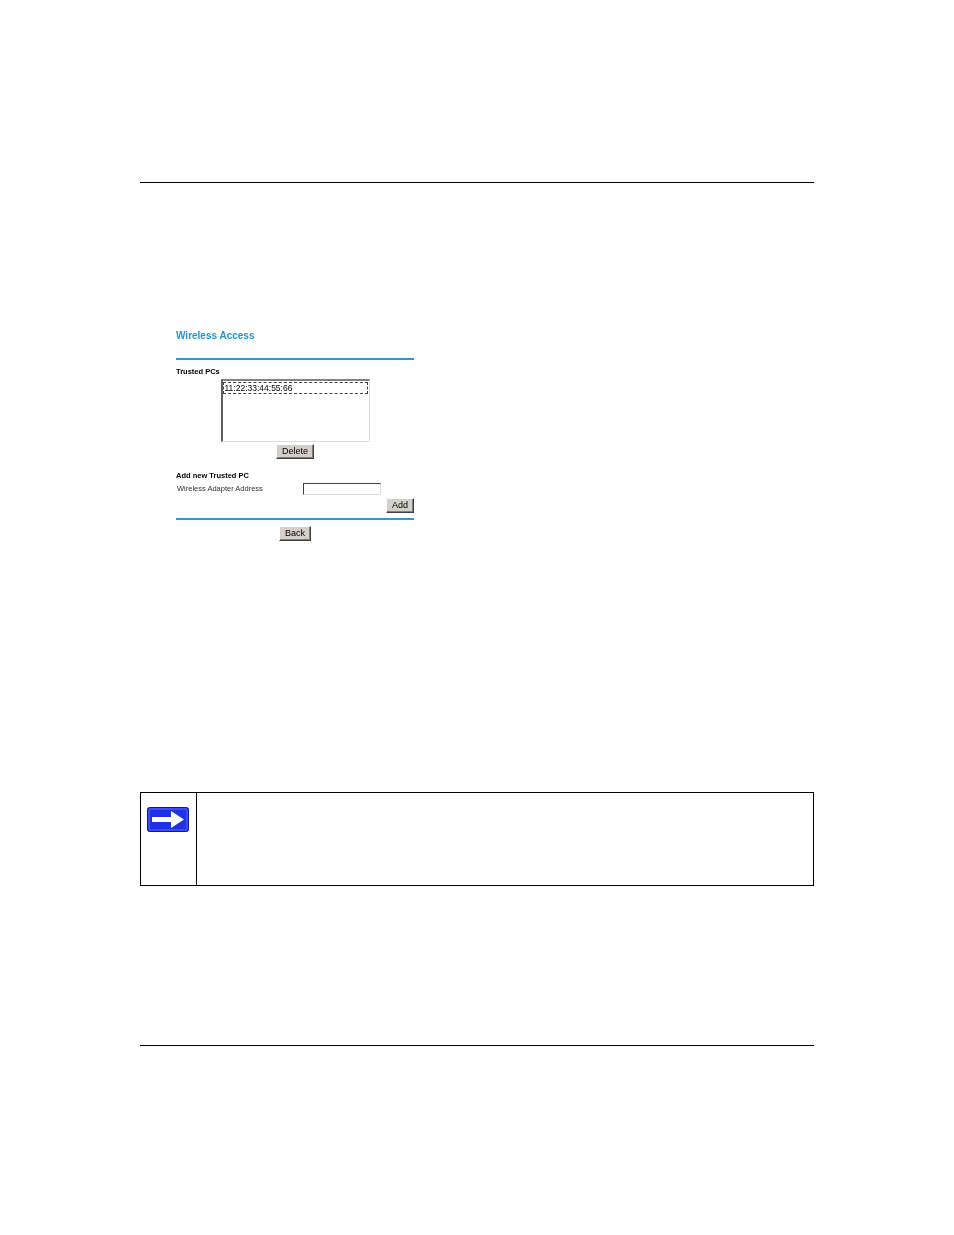 The width and height of the screenshot is (954, 1235). What do you see at coordinates (295, 533) in the screenshot?
I see `back-button: Back` at bounding box center [295, 533].